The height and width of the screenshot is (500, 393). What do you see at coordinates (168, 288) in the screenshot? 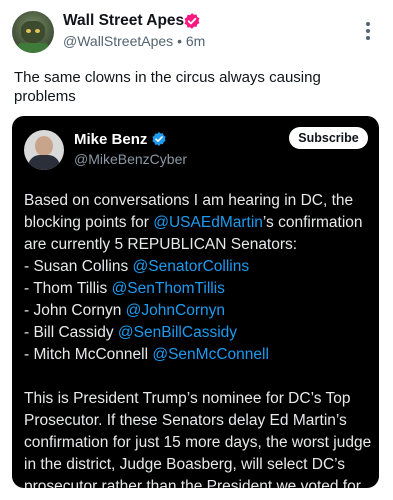
I see `mention-link: @SenThomTillis` at bounding box center [168, 288].